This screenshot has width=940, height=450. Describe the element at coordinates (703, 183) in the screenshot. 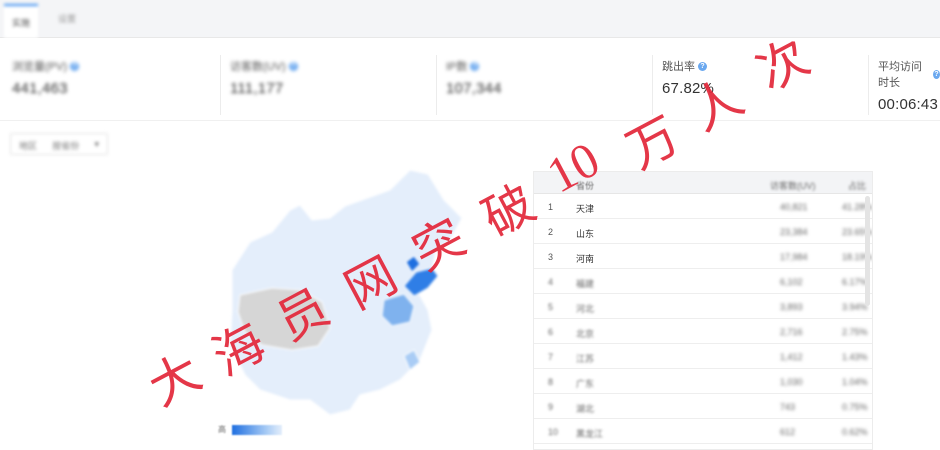

I see `table-header: 省份 访客数(UV) 占比` at that location.